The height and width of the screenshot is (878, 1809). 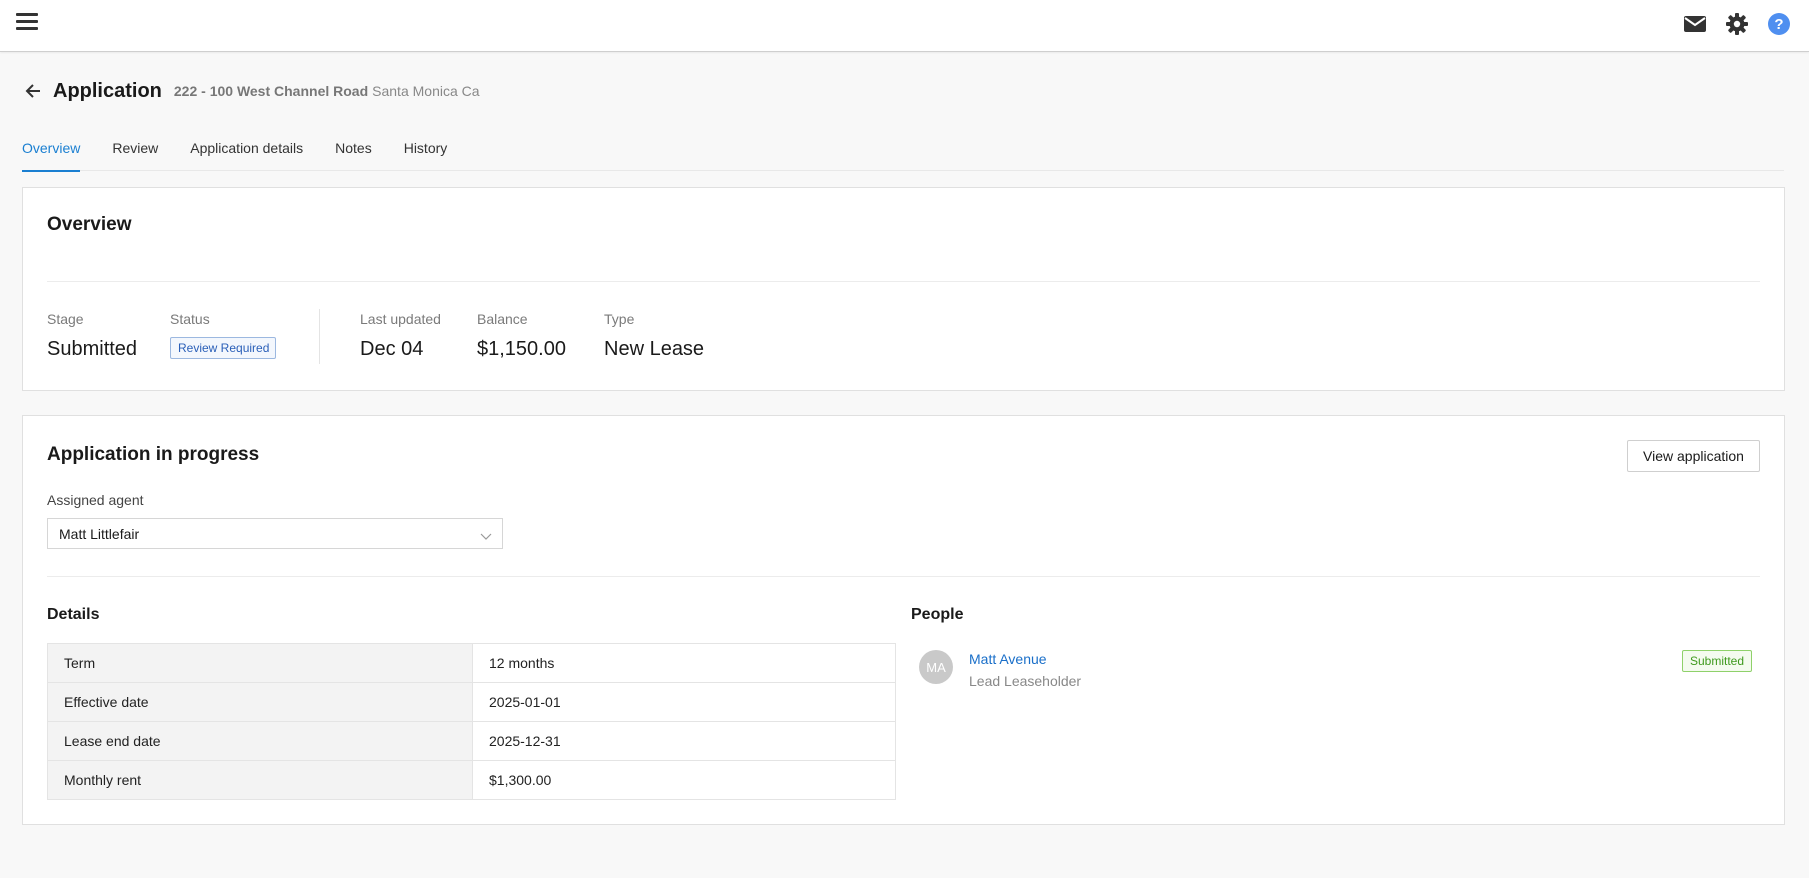 I want to click on details-value: 2025-12-31, so click(x=525, y=741).